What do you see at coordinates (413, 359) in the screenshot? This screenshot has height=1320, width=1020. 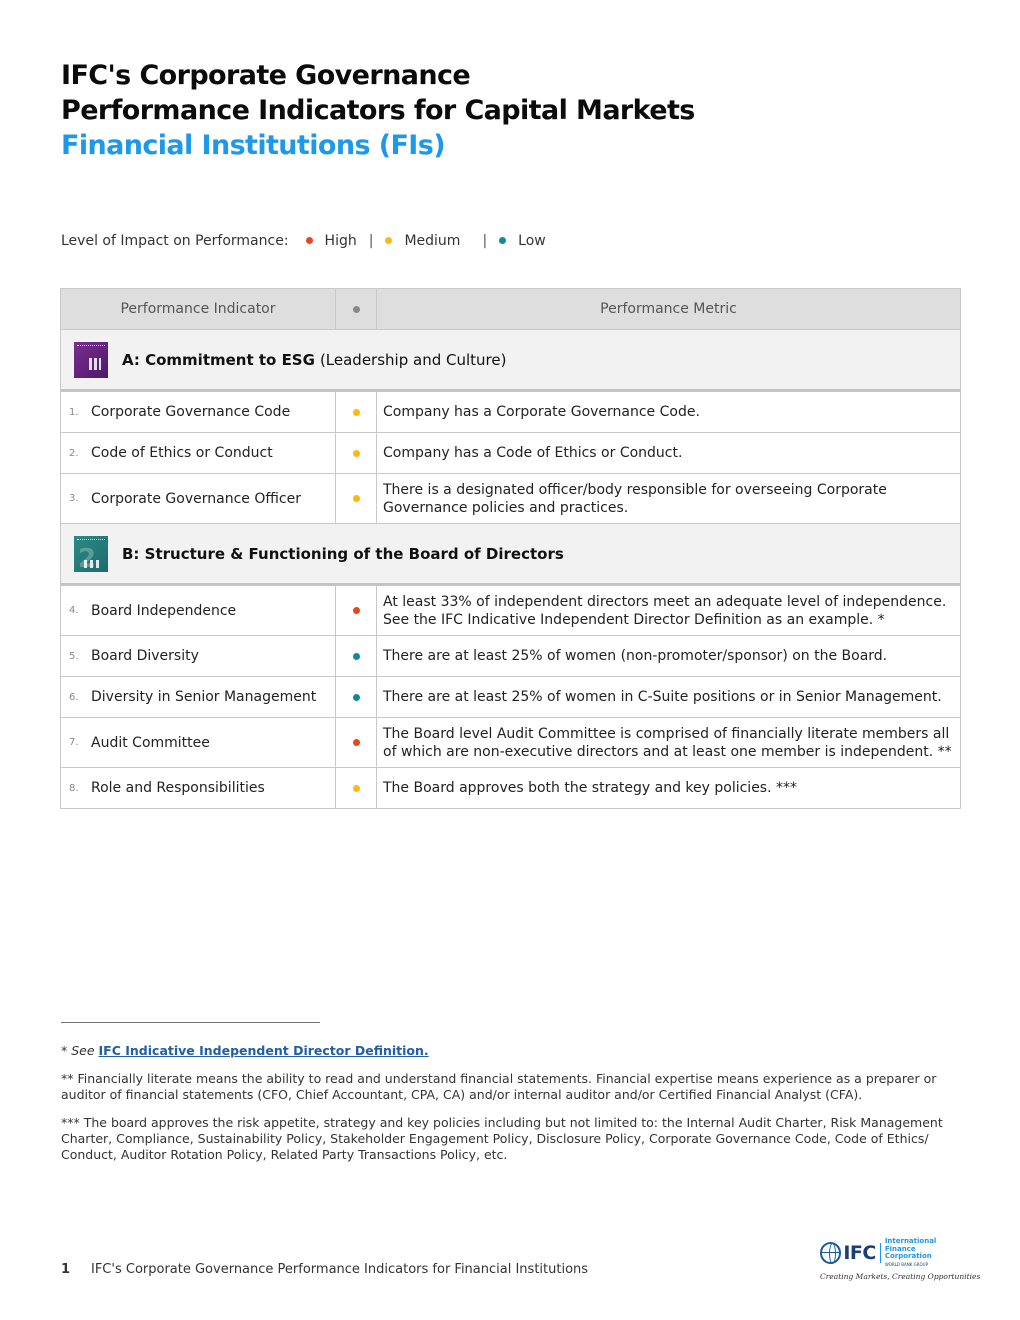 I see `section-subtitle: (Leadership and Culture)` at bounding box center [413, 359].